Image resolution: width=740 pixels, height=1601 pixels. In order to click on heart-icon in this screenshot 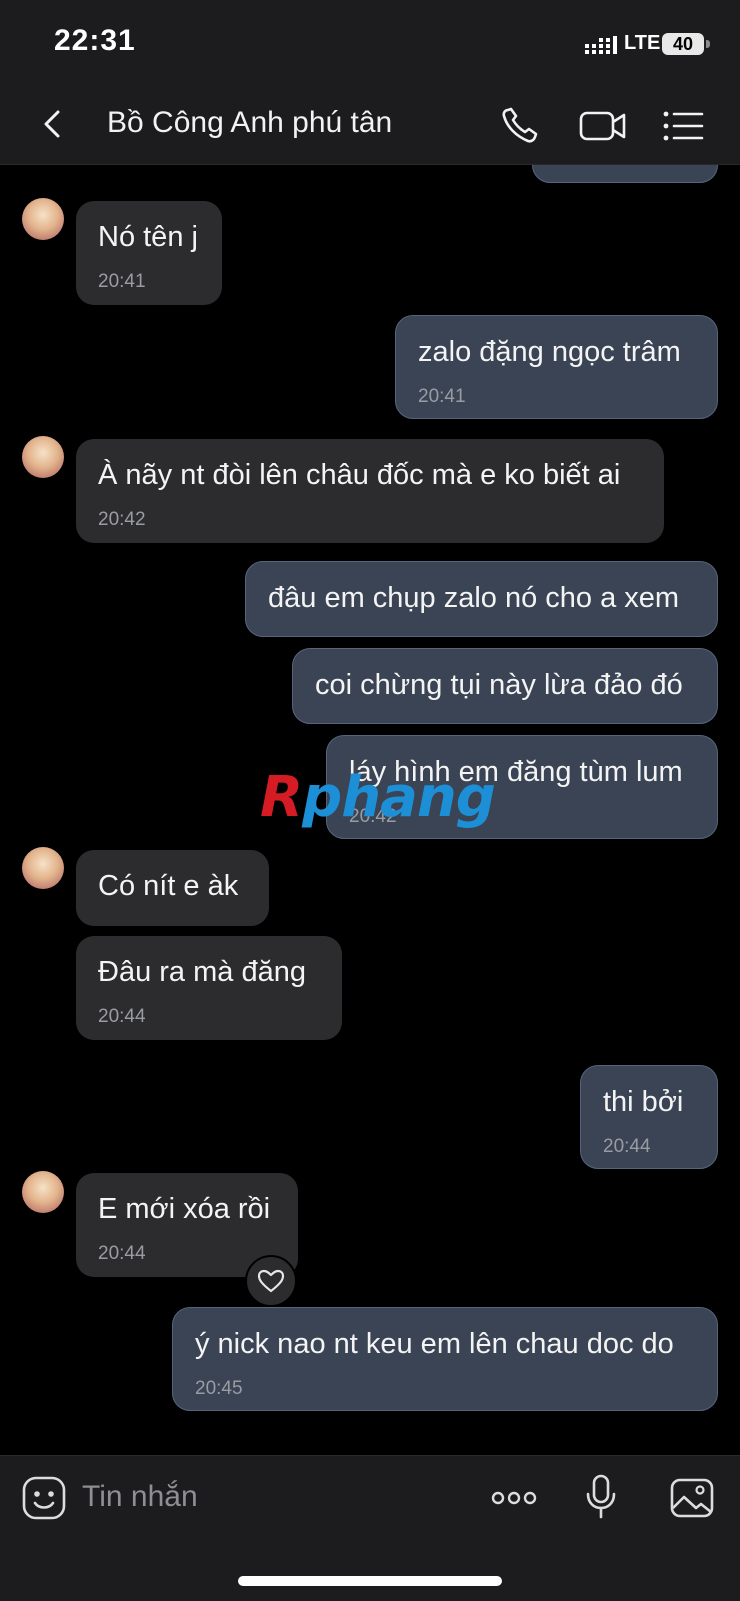, I will do `click(271, 1281)`.